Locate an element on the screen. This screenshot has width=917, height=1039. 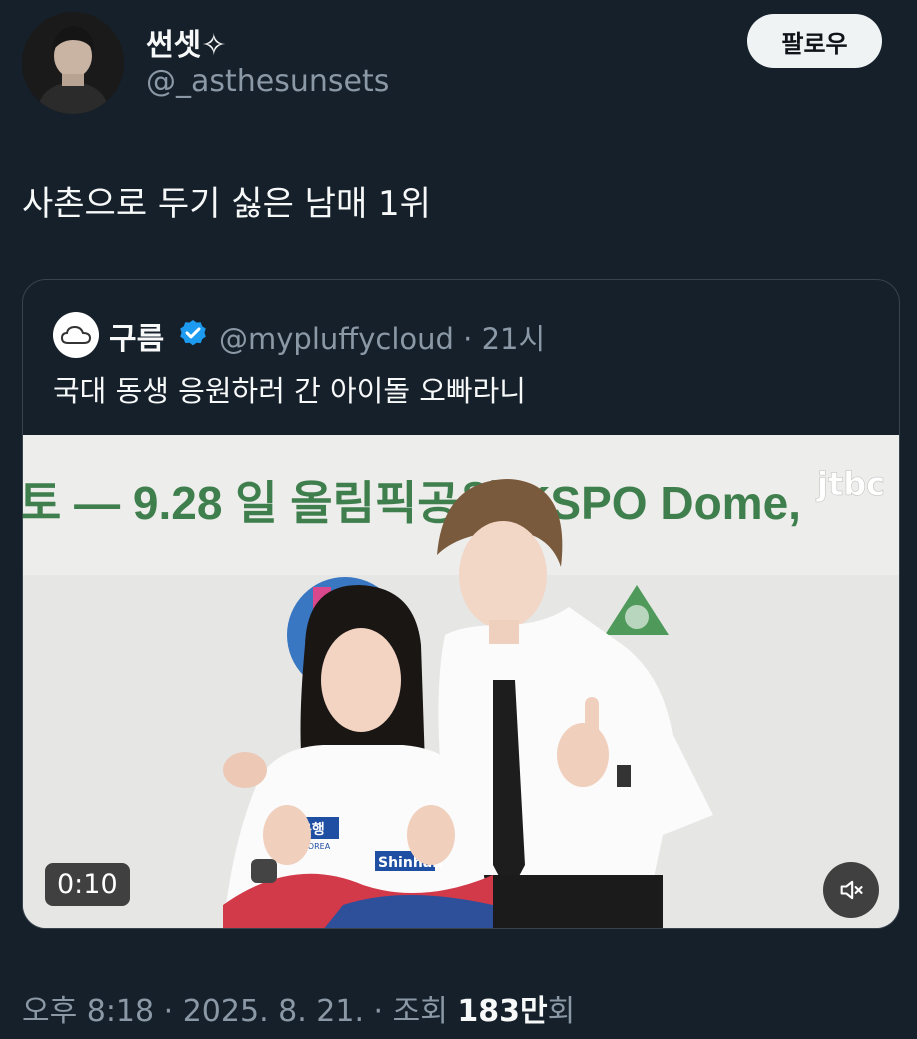
views-count: 183만 is located at coordinates (502, 1011).